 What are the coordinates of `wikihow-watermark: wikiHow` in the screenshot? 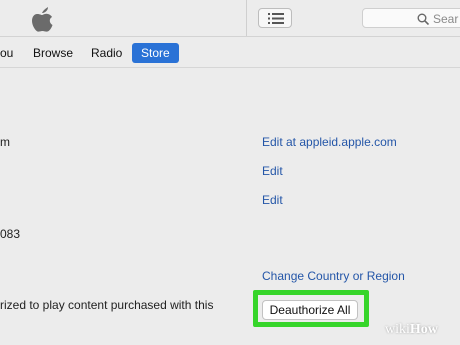 It's located at (411, 330).